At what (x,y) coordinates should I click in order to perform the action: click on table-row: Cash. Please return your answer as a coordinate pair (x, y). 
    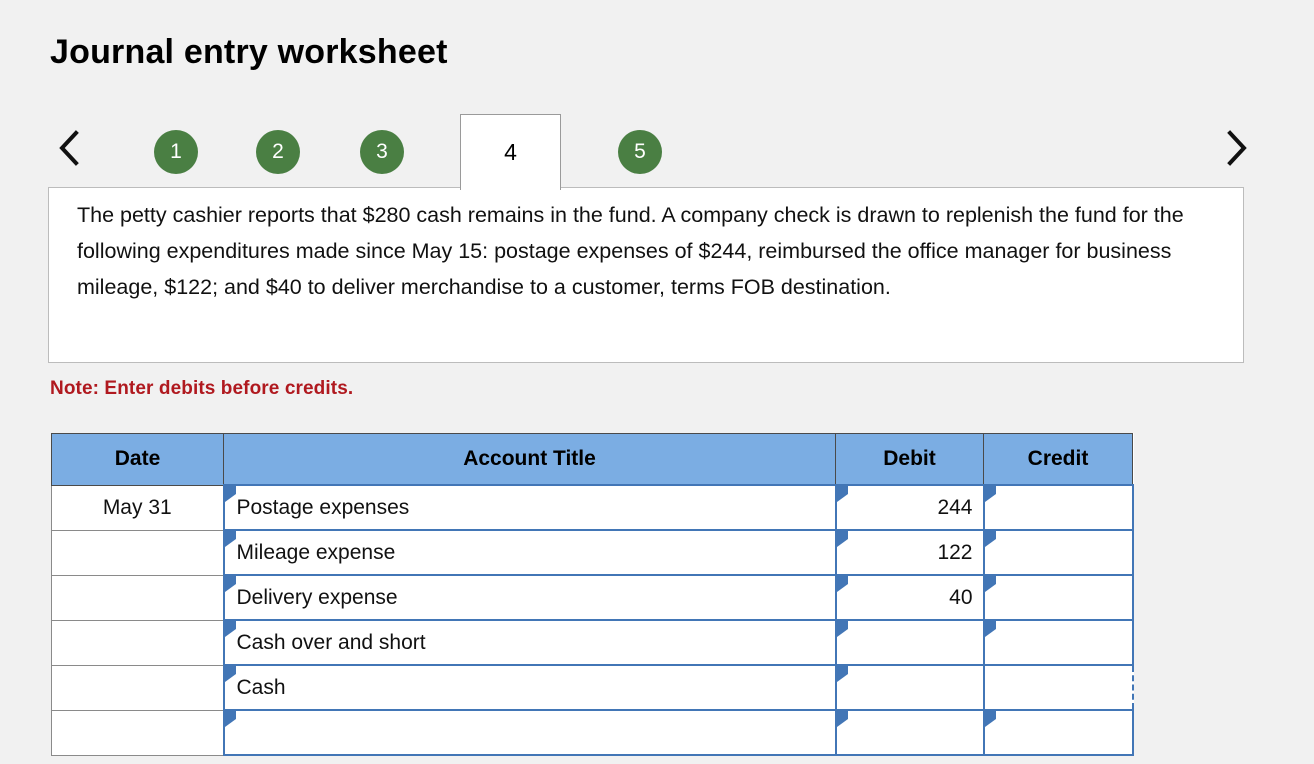
    Looking at the image, I should click on (592, 687).